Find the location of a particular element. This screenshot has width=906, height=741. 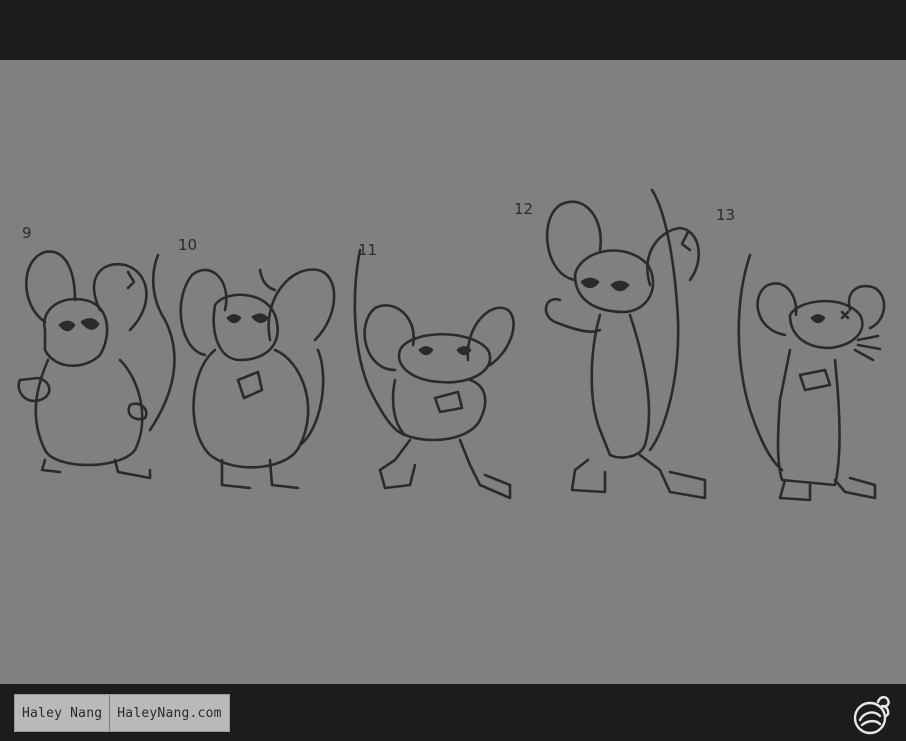

artist-website: HaleyNang.com is located at coordinates (169, 713).